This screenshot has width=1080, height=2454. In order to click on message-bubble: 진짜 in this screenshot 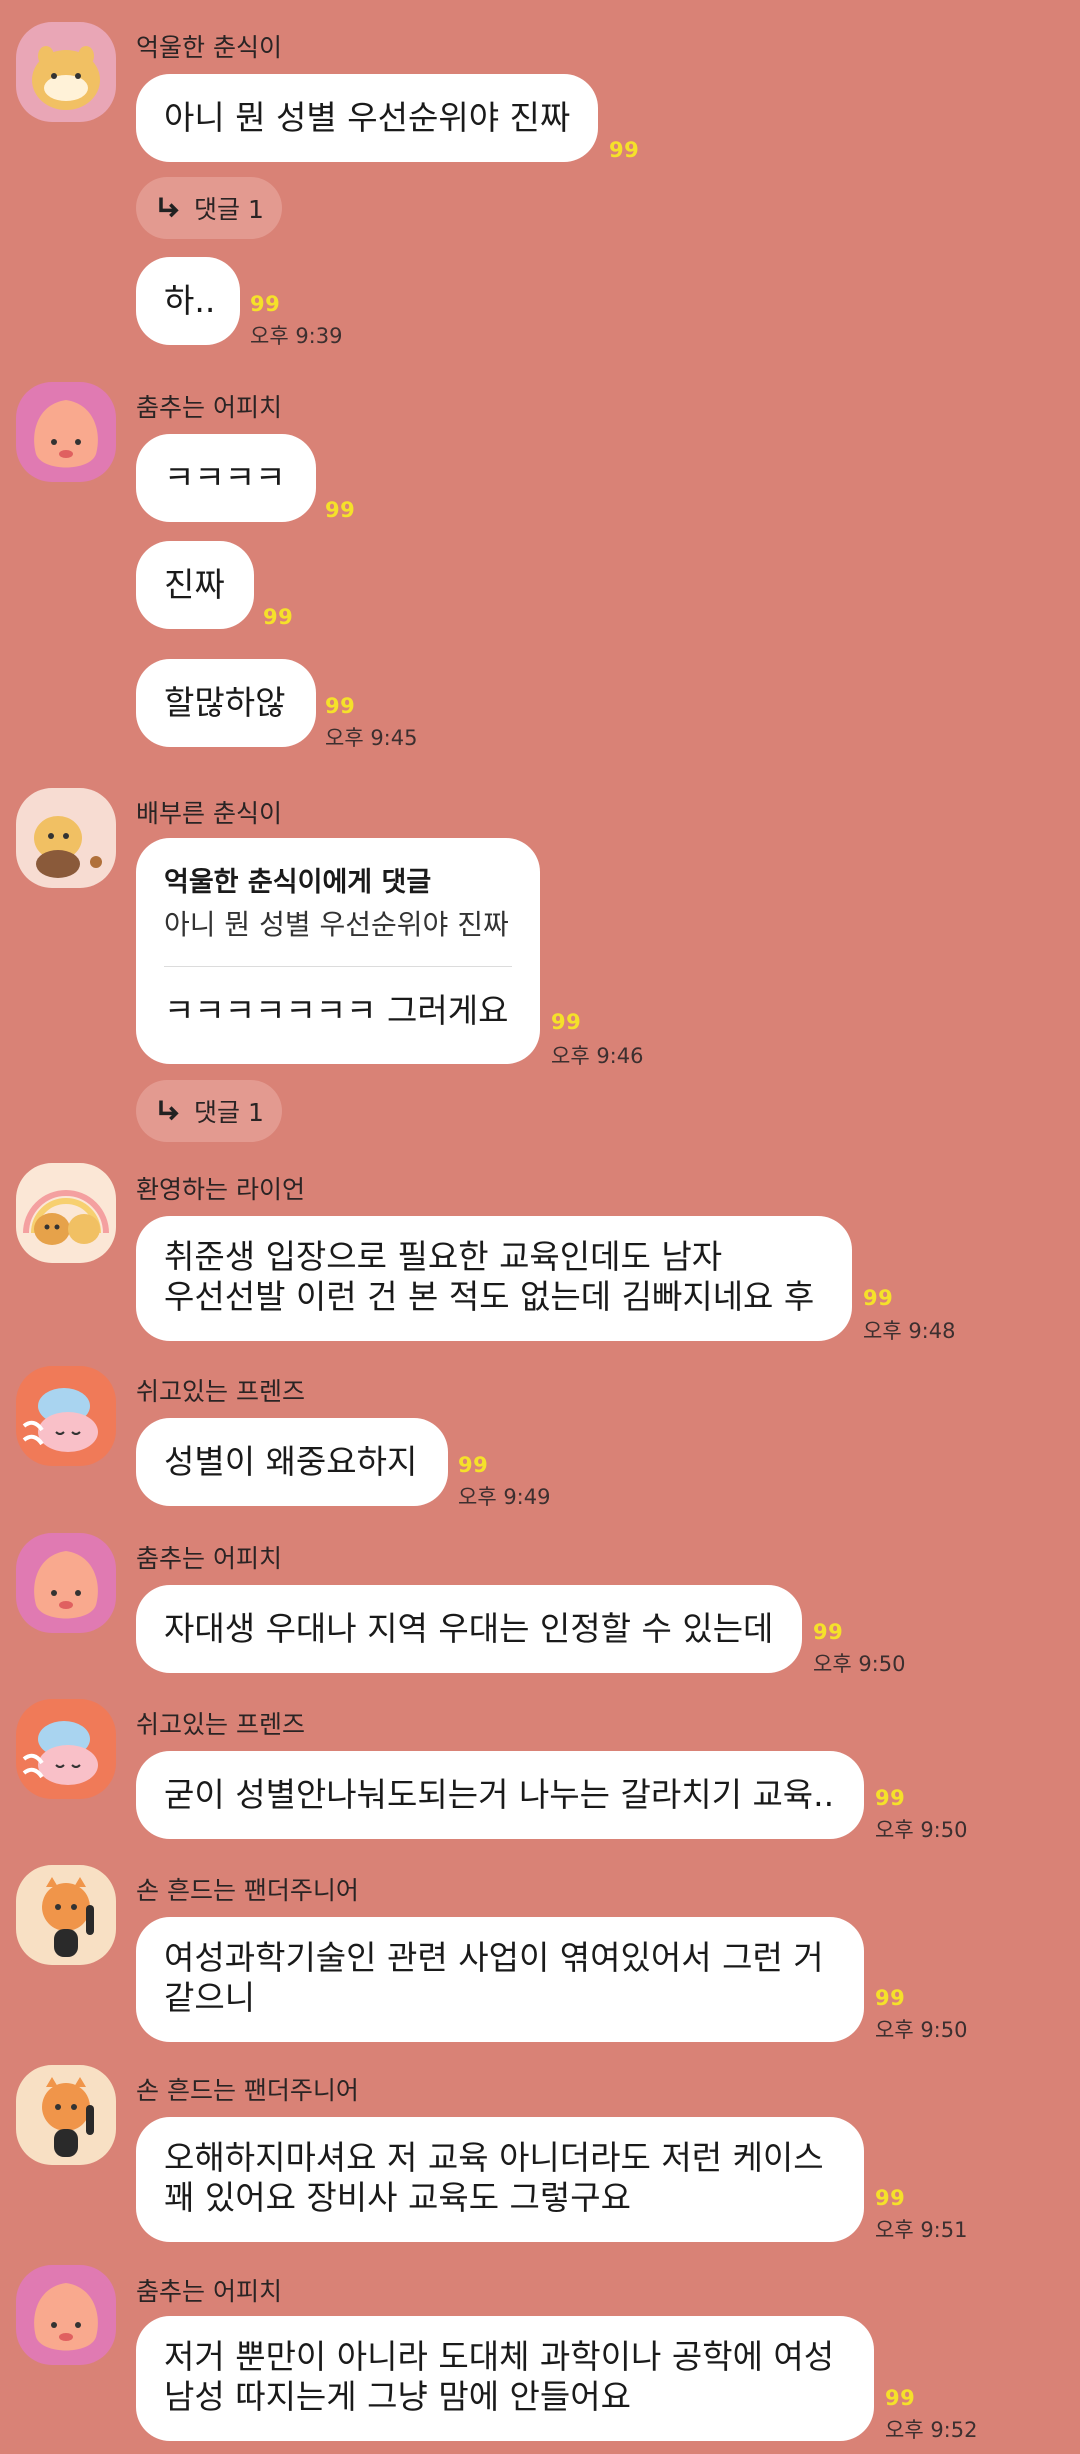, I will do `click(195, 585)`.